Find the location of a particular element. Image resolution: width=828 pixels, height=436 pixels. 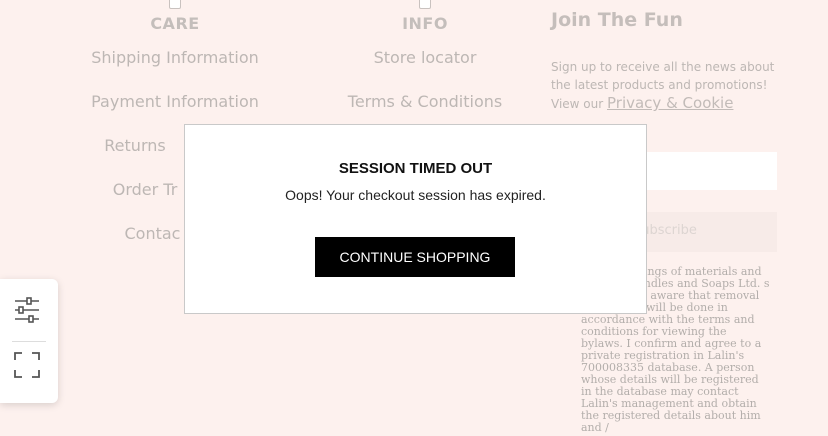

sidebar-divider is located at coordinates (29, 341).